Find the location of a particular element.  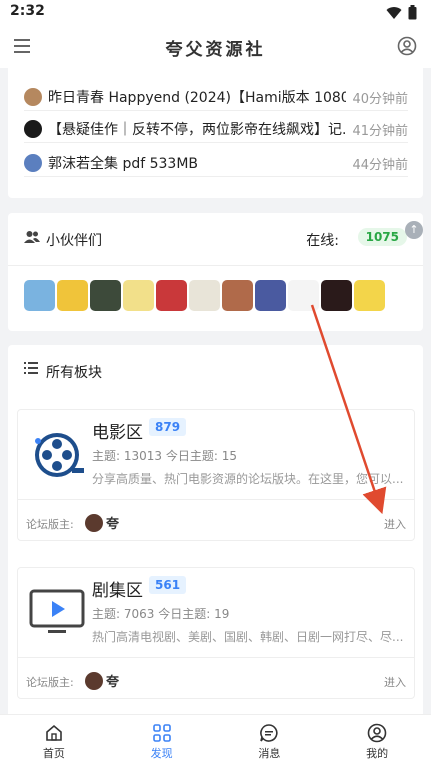

thread-time: 40分钟前 is located at coordinates (380, 99).